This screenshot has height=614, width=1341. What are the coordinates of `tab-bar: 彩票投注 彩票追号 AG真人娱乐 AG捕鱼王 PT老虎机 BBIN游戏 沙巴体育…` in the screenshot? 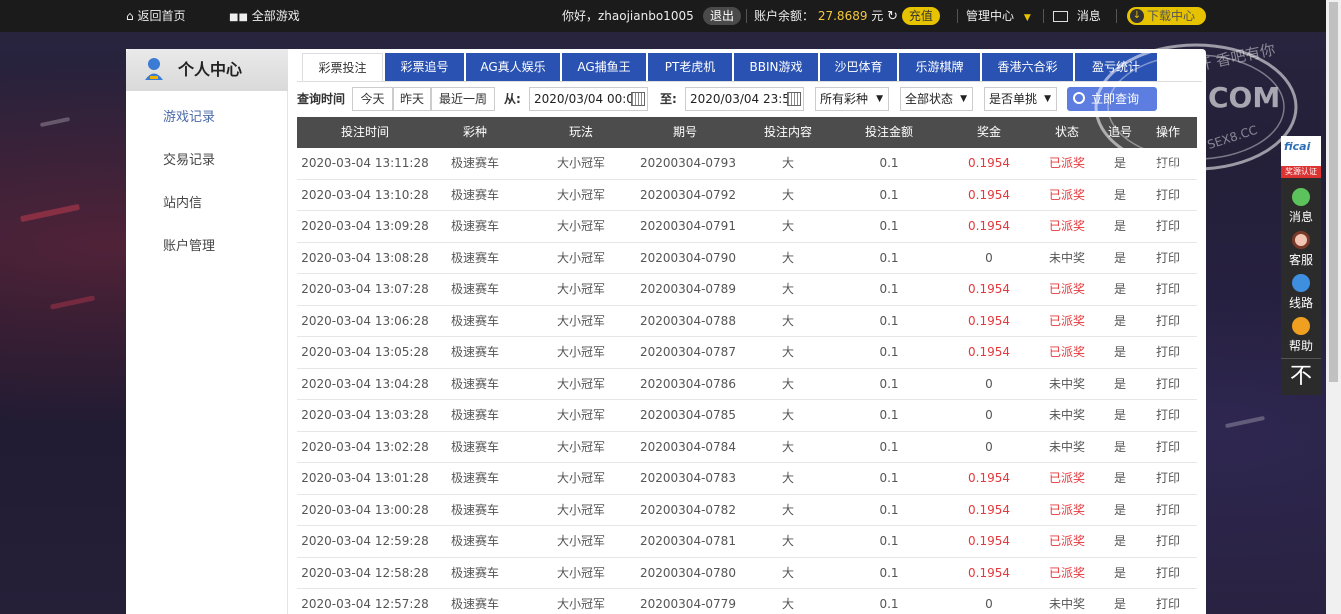 It's located at (749, 67).